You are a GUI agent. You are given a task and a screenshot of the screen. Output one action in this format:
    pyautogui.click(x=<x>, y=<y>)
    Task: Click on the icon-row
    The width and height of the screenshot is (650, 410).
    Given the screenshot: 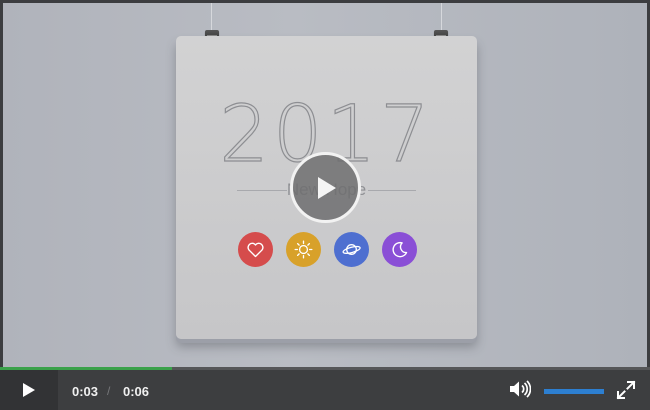 What is the action you would take?
    pyautogui.click(x=327, y=249)
    